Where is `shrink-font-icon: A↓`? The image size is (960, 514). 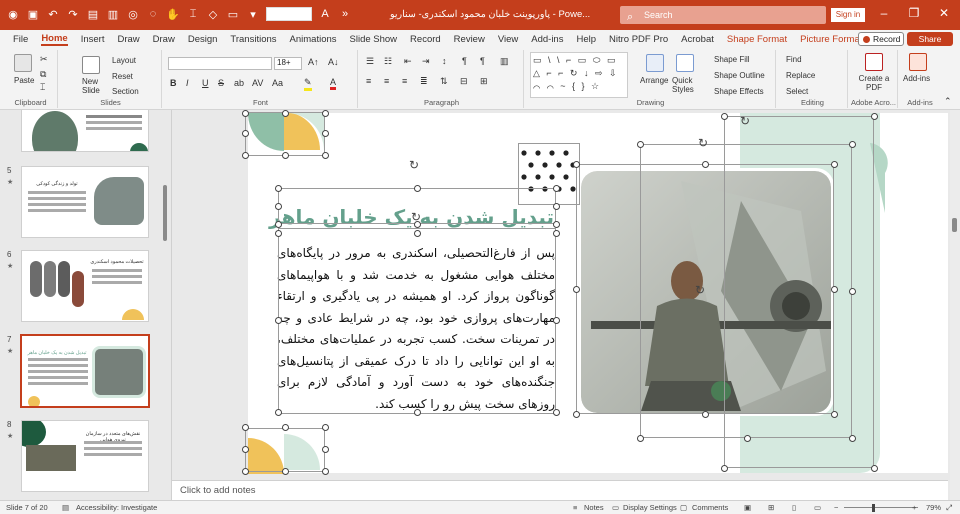 shrink-font-icon: A↓ is located at coordinates (333, 62).